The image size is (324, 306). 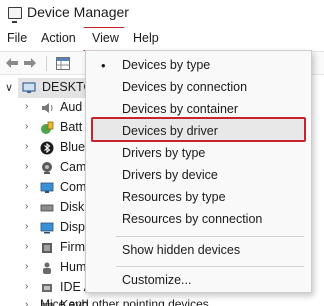 What do you see at coordinates (162, 14) in the screenshot?
I see `title-bar: Device Manager` at bounding box center [162, 14].